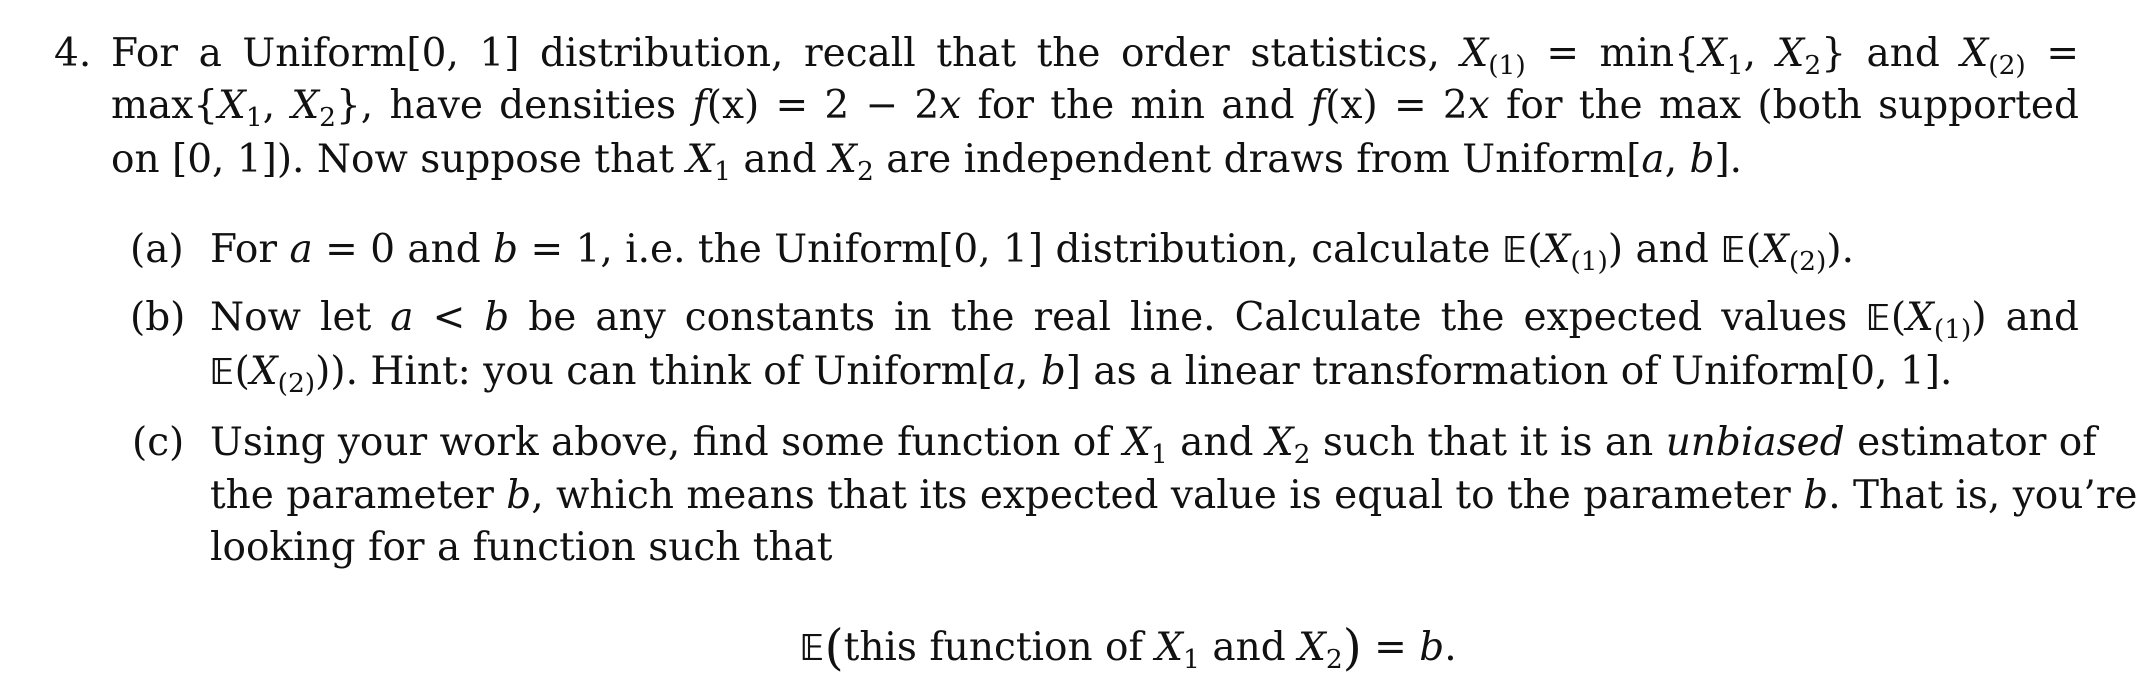  Describe the element at coordinates (521, 547) in the screenshot. I see `part-c-line-3: looking for a function such that` at that location.